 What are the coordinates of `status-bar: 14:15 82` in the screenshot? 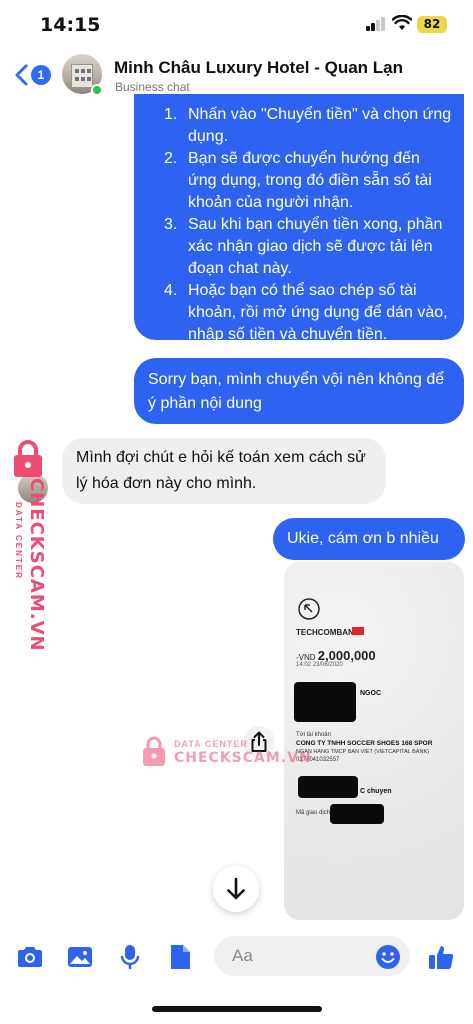 It's located at (236, 26).